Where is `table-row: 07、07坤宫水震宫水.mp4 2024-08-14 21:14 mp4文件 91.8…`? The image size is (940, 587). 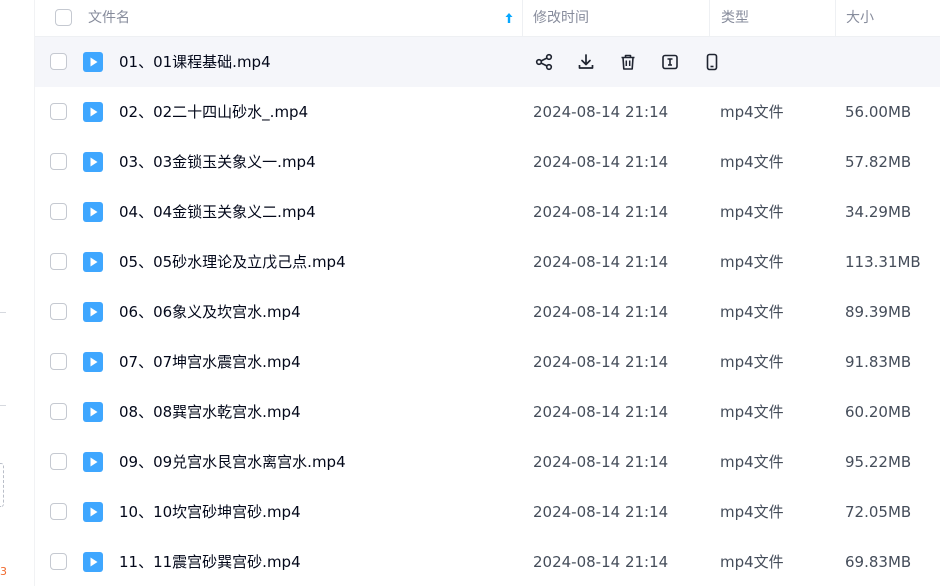 table-row: 07、07坤宫水震宫水.mp4 2024-08-14 21:14 mp4文件 91.8… is located at coordinates (487, 362).